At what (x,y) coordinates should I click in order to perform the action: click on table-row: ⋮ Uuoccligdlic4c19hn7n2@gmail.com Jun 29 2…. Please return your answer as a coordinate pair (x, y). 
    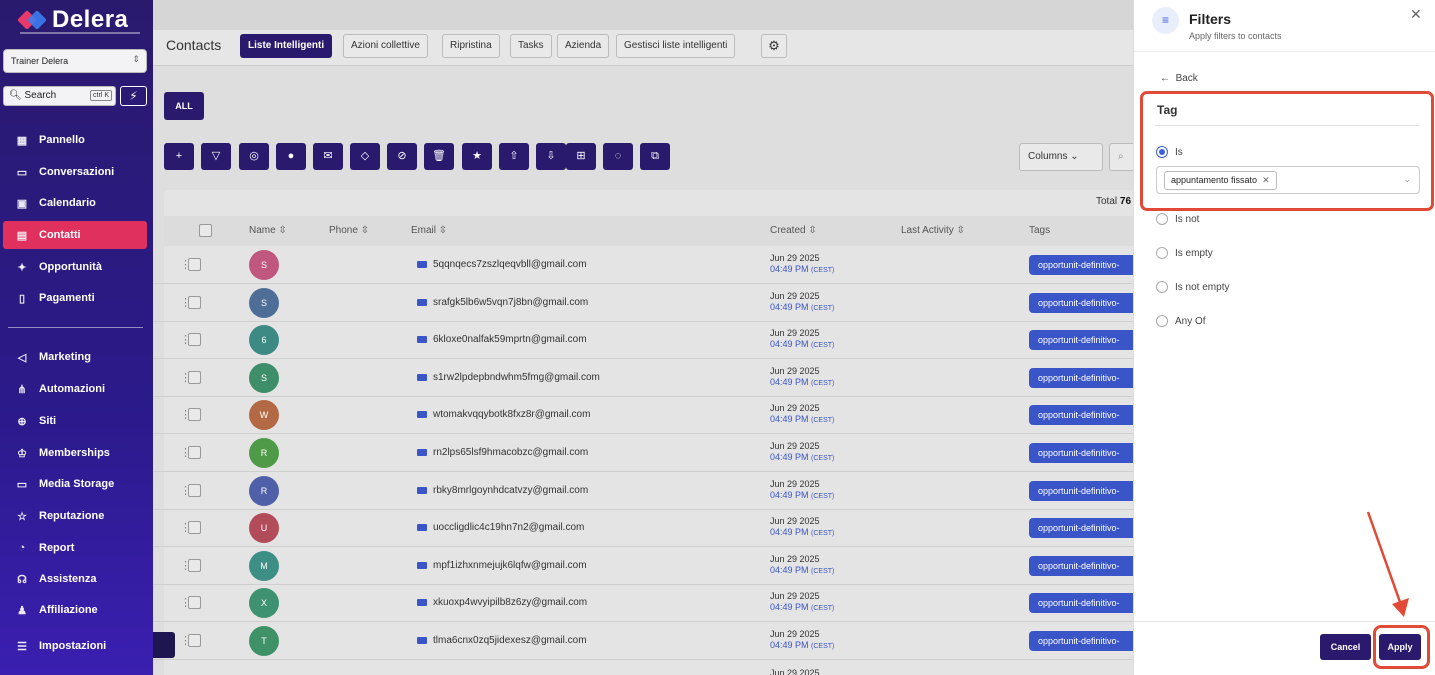
    Looking at the image, I should click on (643, 528).